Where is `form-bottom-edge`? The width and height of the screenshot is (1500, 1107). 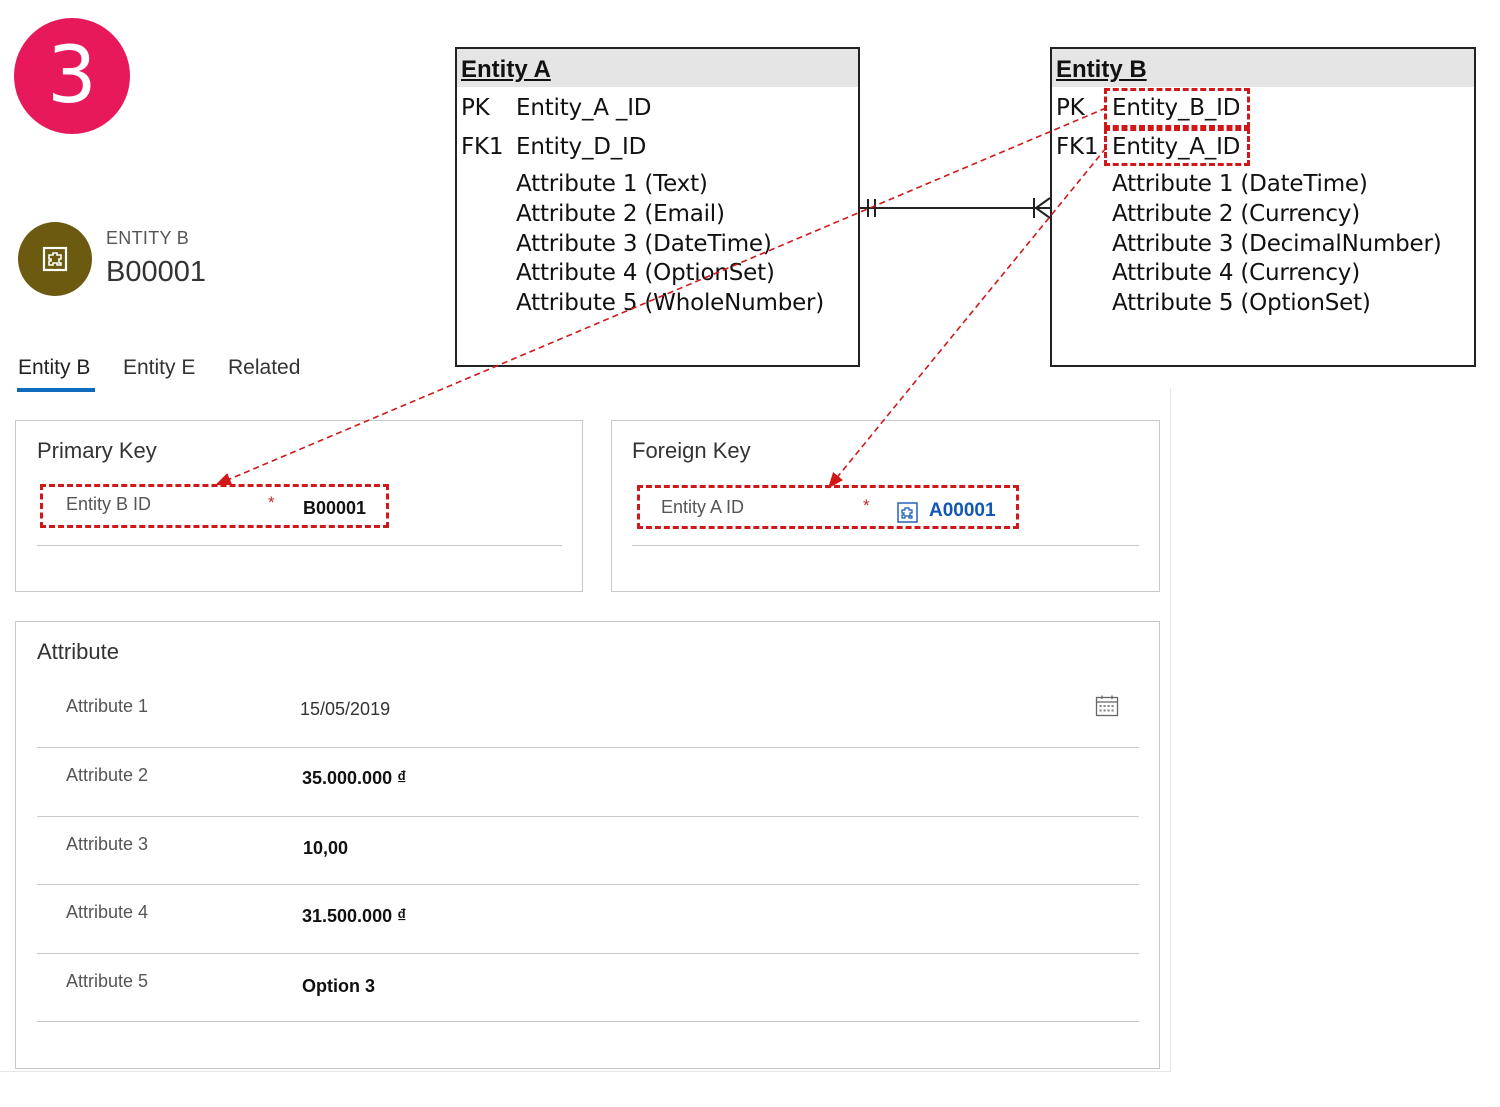
form-bottom-edge is located at coordinates (585, 1071).